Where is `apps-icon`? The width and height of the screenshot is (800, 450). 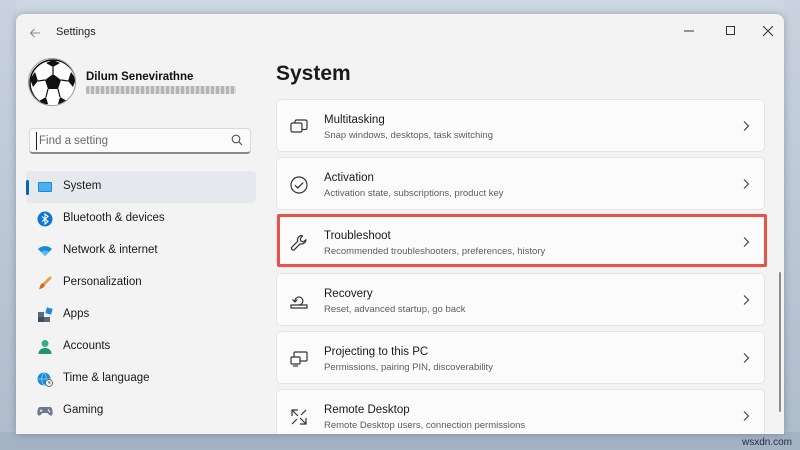
apps-icon is located at coordinates (45, 314).